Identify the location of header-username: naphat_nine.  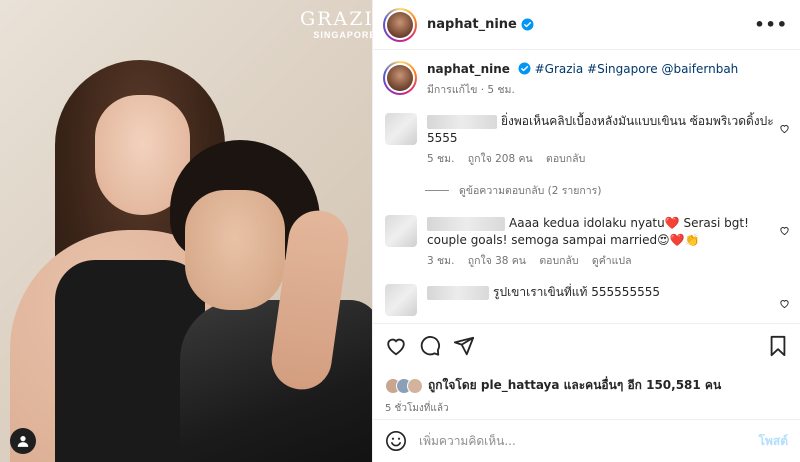
(472, 24).